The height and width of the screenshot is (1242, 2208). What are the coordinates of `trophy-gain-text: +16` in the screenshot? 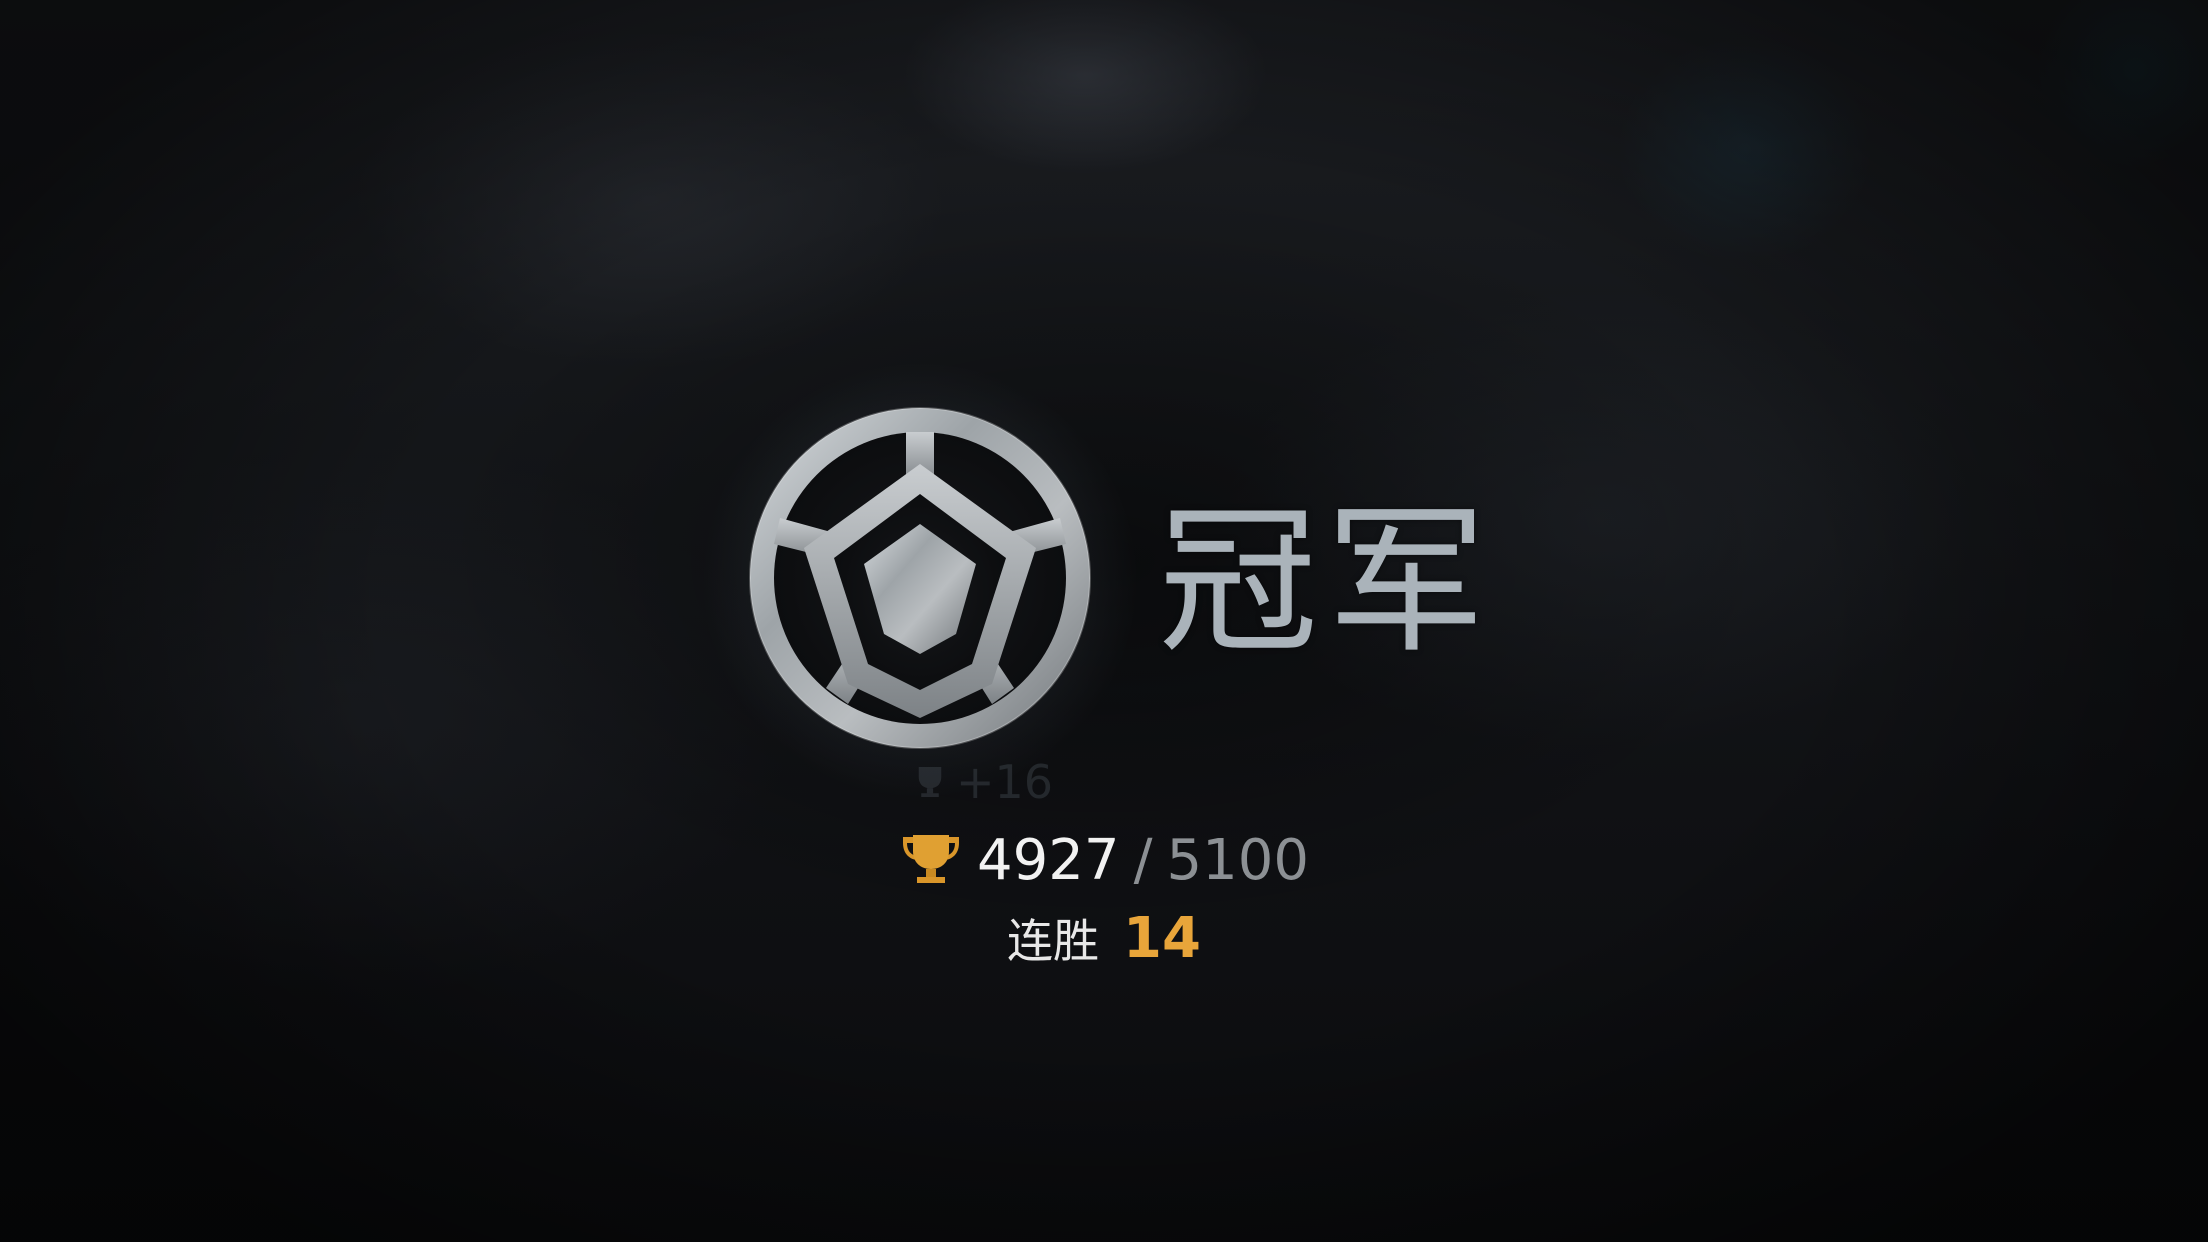 It's located at (1005, 782).